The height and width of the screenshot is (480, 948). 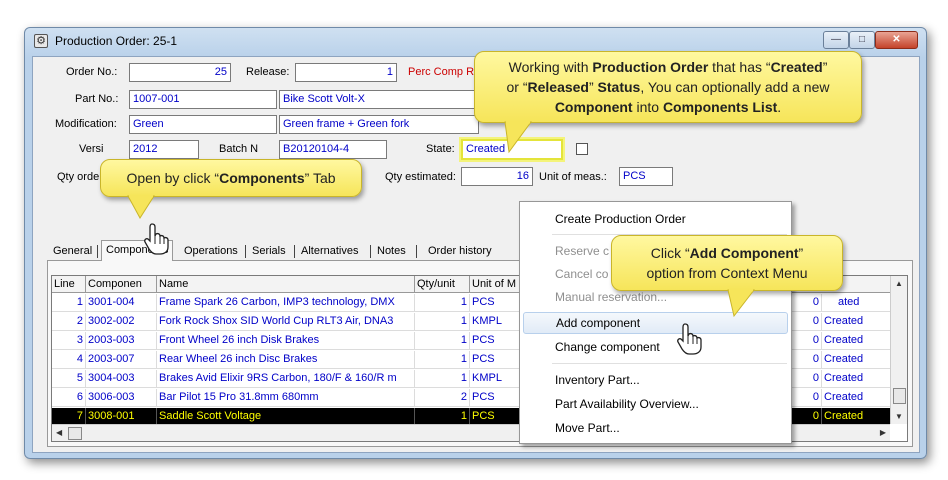 I want to click on column-header-line: Line, so click(x=69, y=284).